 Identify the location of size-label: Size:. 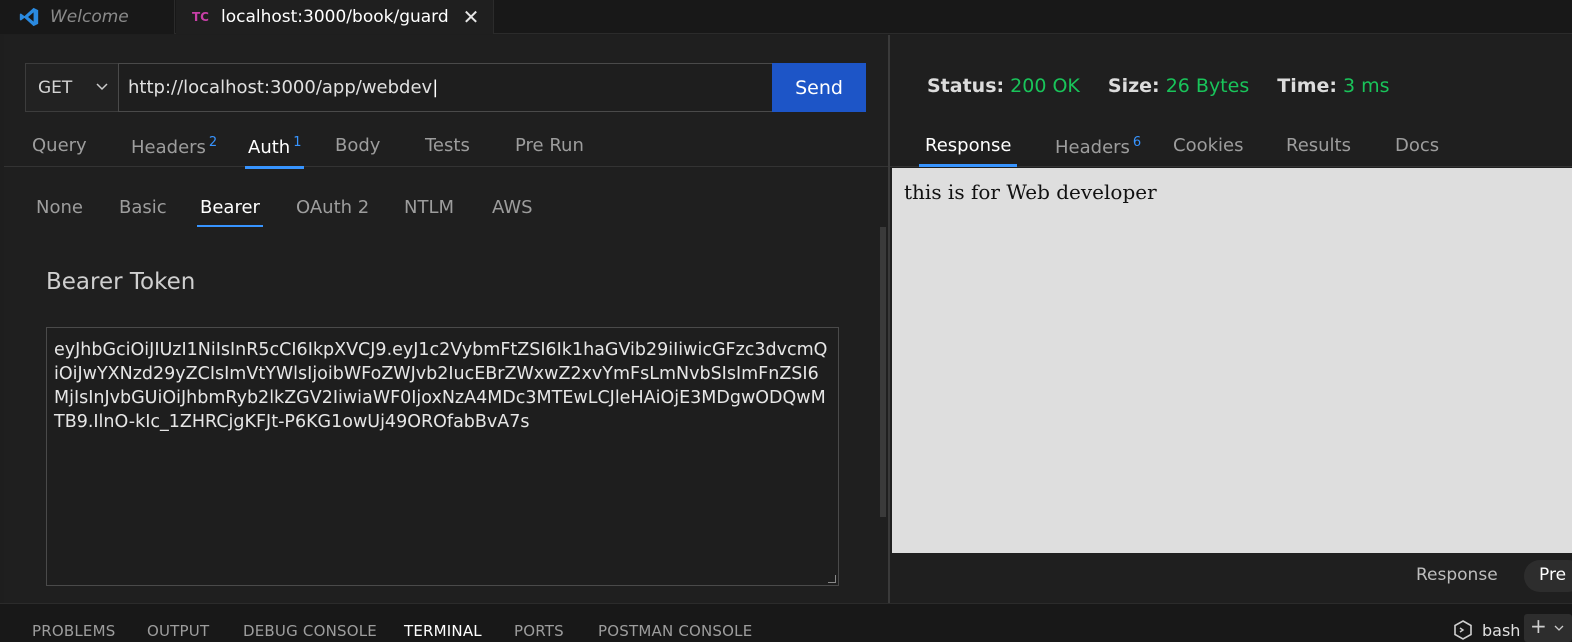
(1133, 86).